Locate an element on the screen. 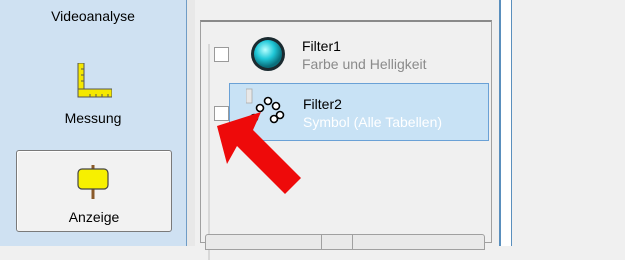 The image size is (625, 260). filter1-description: Farbe und Helligkeit is located at coordinates (364, 64).